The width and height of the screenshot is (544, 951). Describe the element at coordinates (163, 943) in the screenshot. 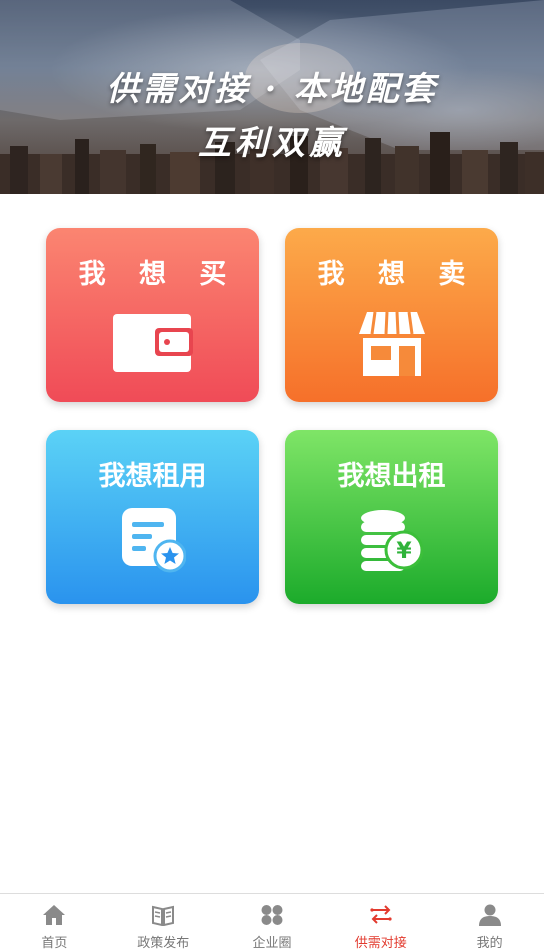

I see `tab-policy-label: 政策发布` at that location.